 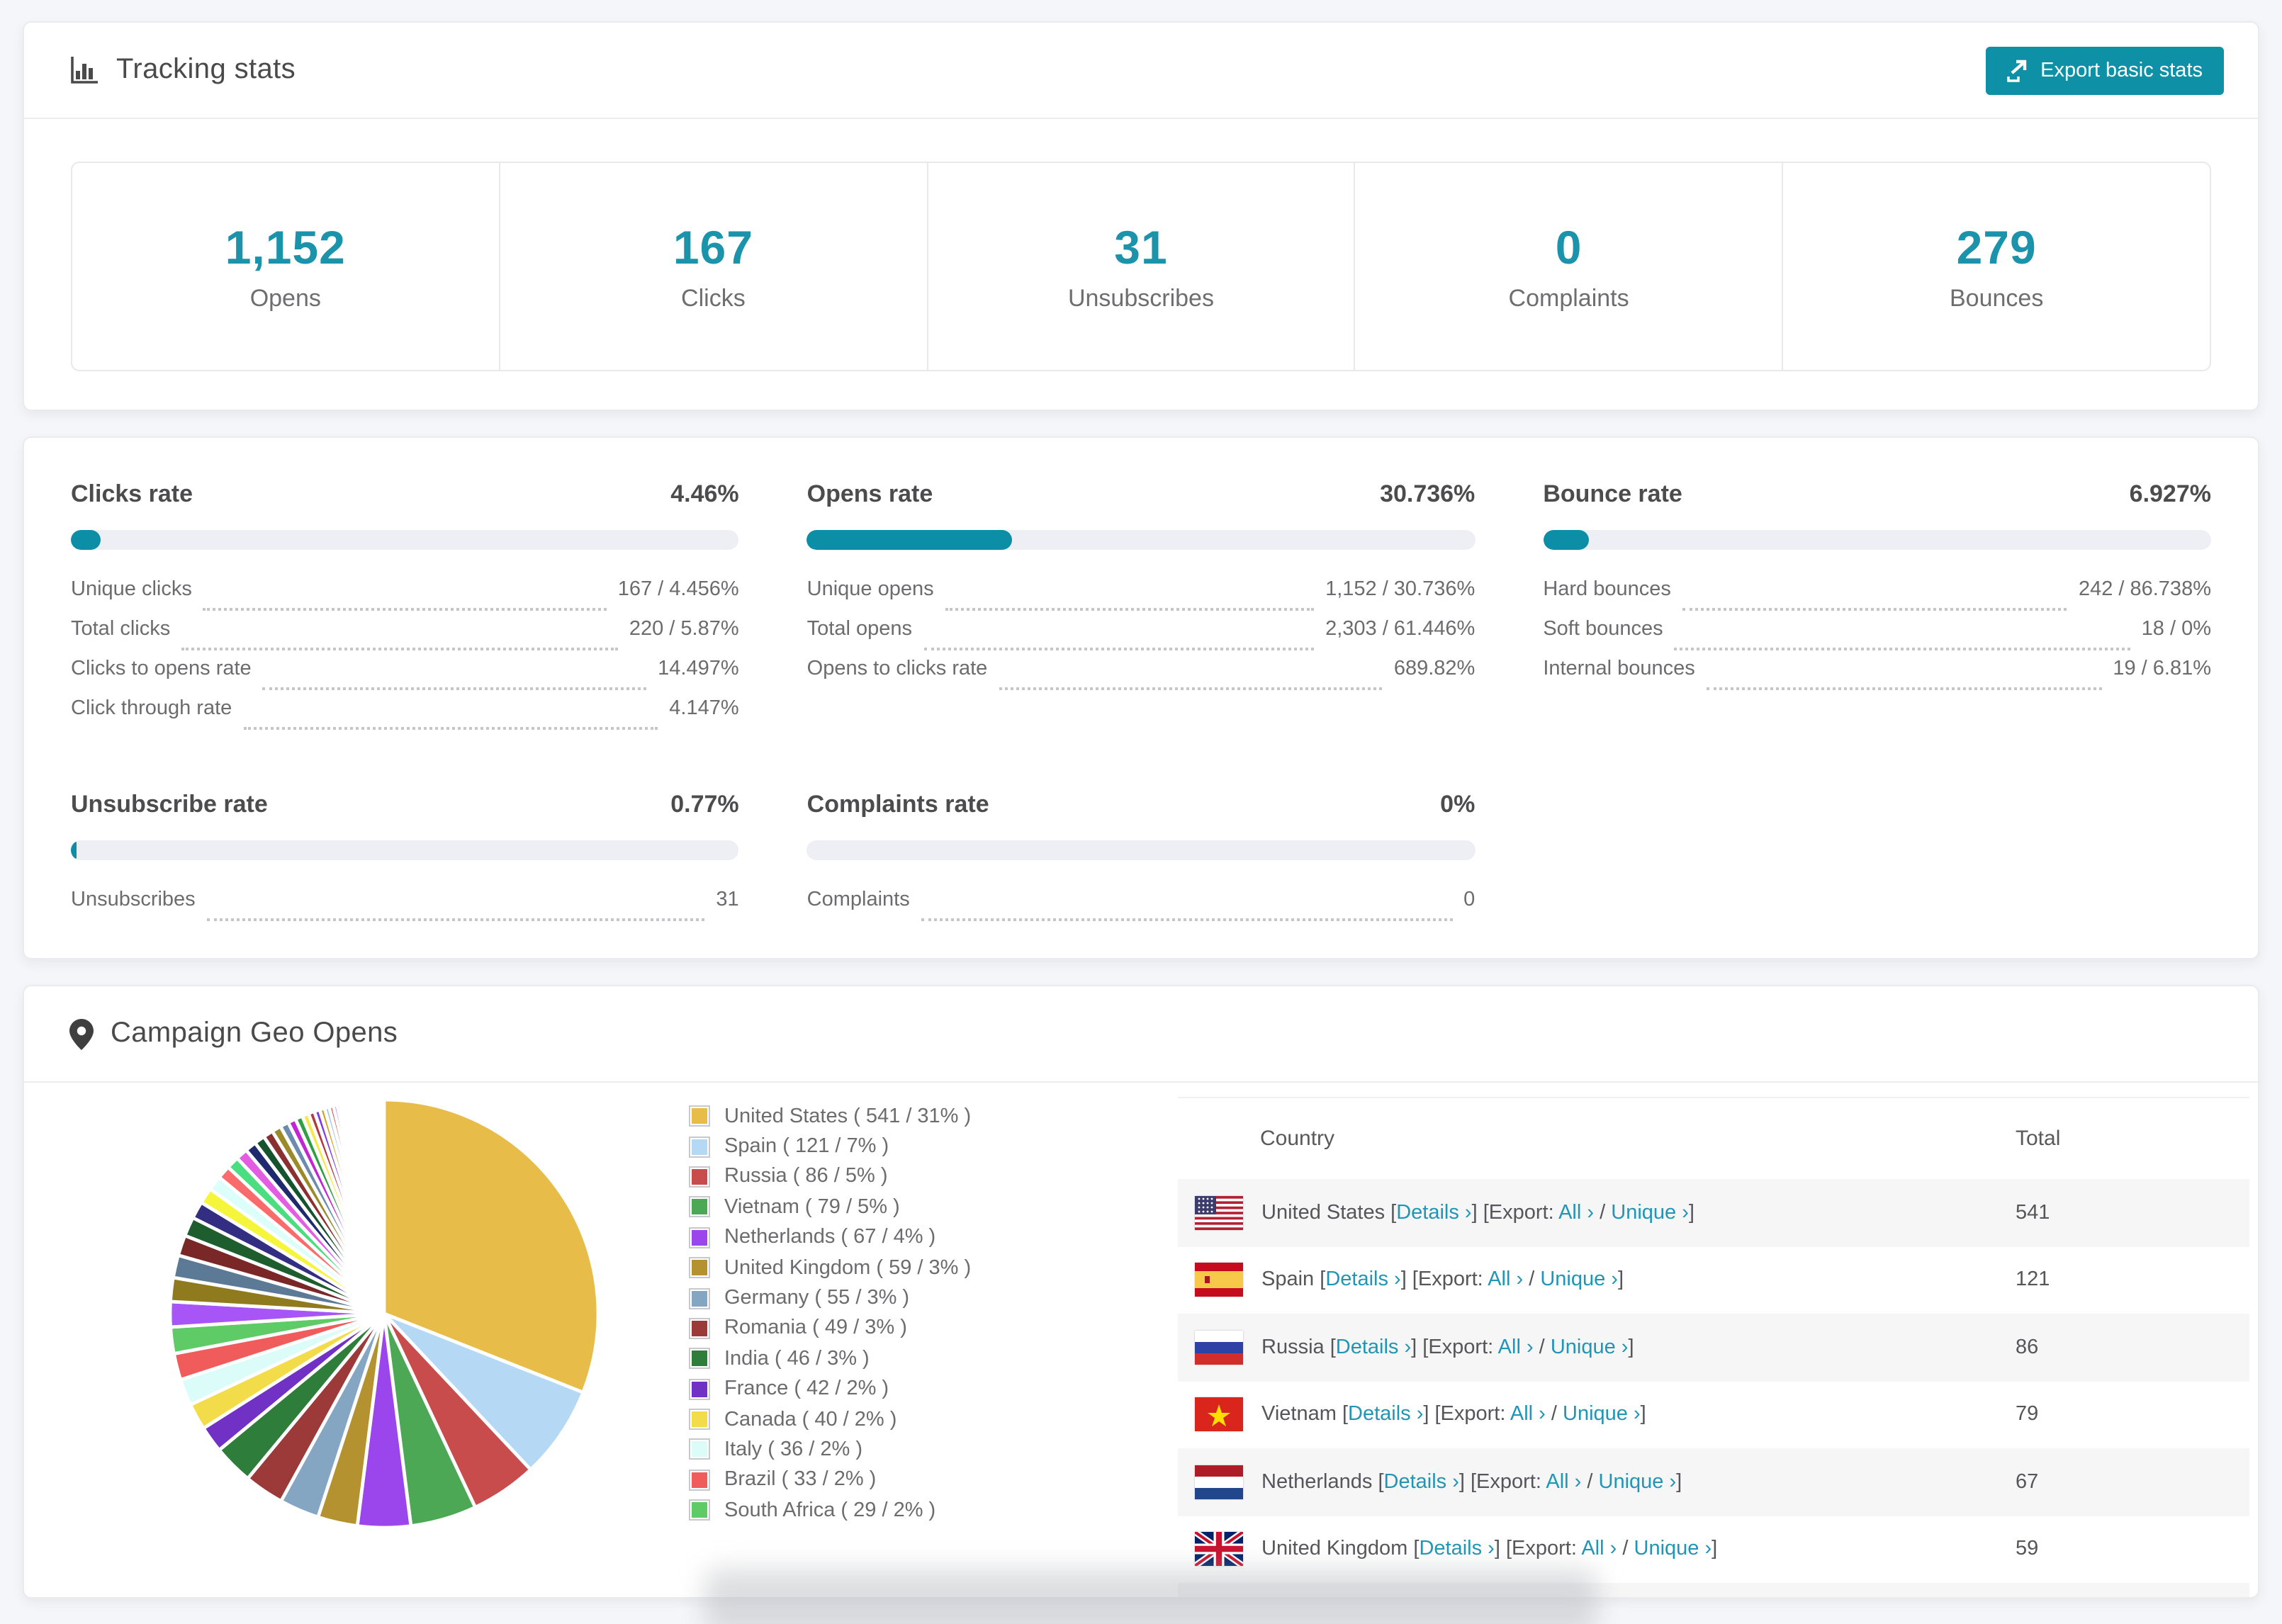 What do you see at coordinates (1141, 859) in the screenshot?
I see `complaints-rate-block: Complaints rate 0% Complaints 0` at bounding box center [1141, 859].